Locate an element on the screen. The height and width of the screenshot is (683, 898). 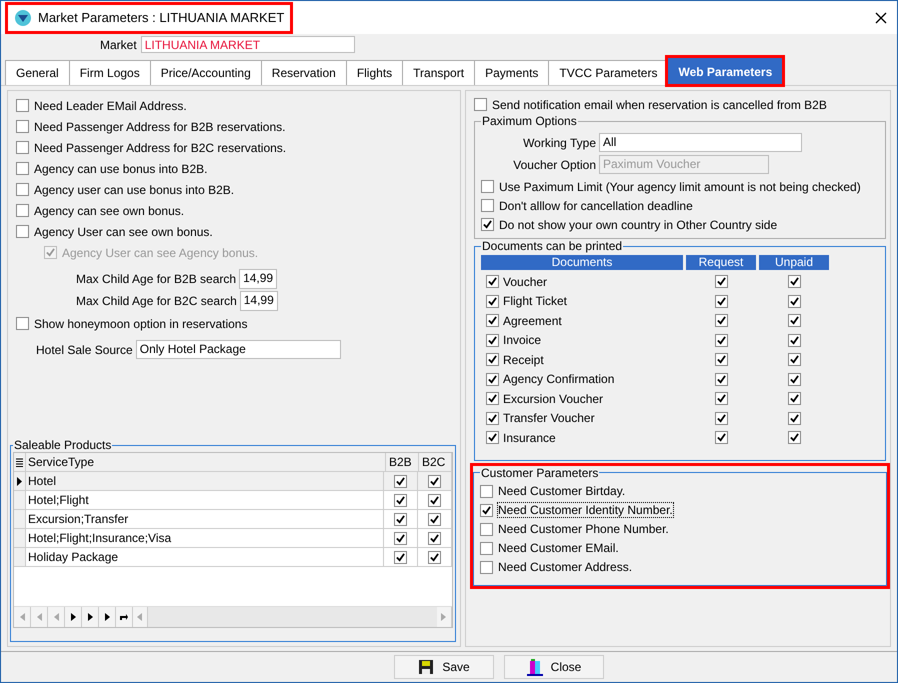
column-header: B2B is located at coordinates (402, 462).